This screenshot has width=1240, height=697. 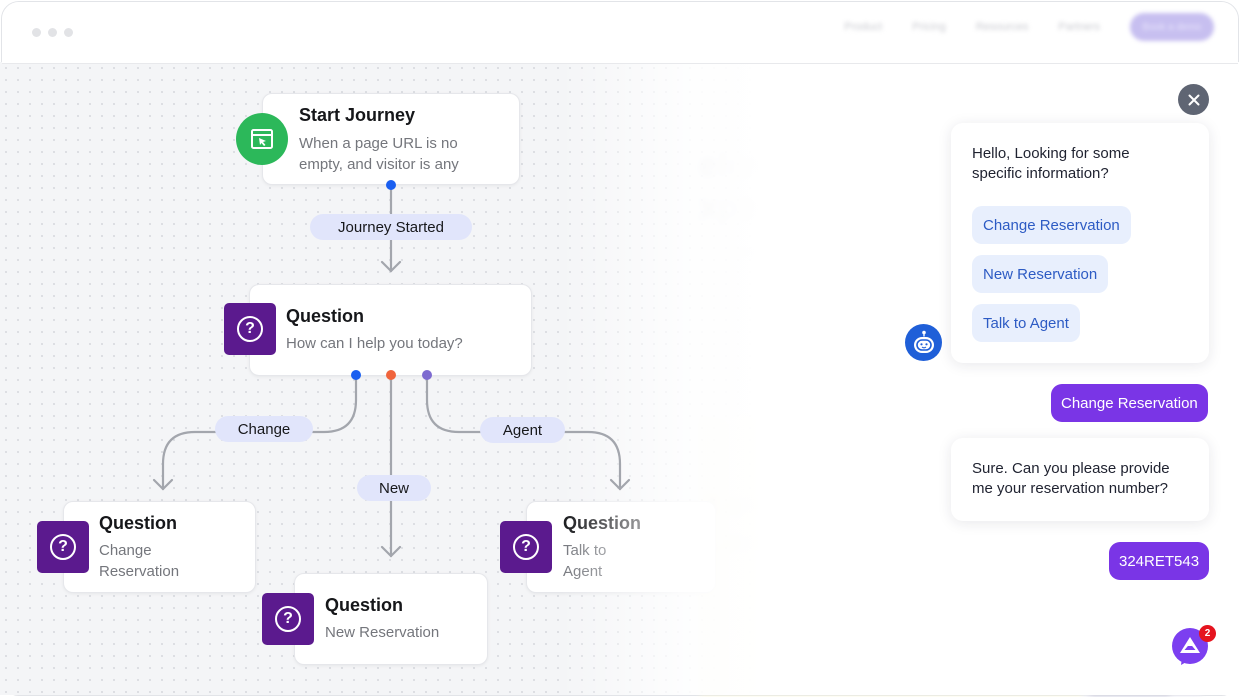 I want to click on user-message-change-reservation: Change Reservation, so click(x=1129, y=403).